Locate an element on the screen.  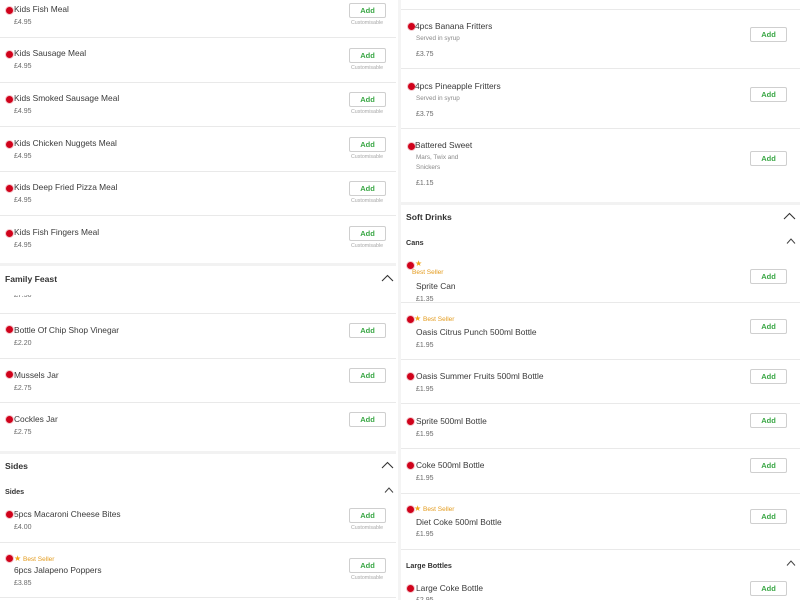
item-price: £2.75 is located at coordinates (23, 388).